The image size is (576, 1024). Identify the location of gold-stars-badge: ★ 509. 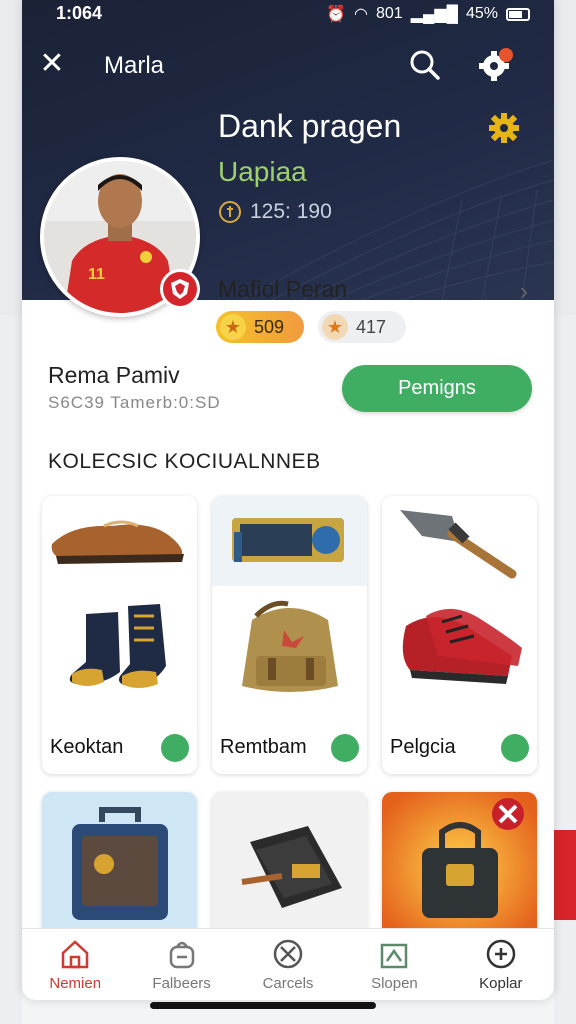
(260, 327).